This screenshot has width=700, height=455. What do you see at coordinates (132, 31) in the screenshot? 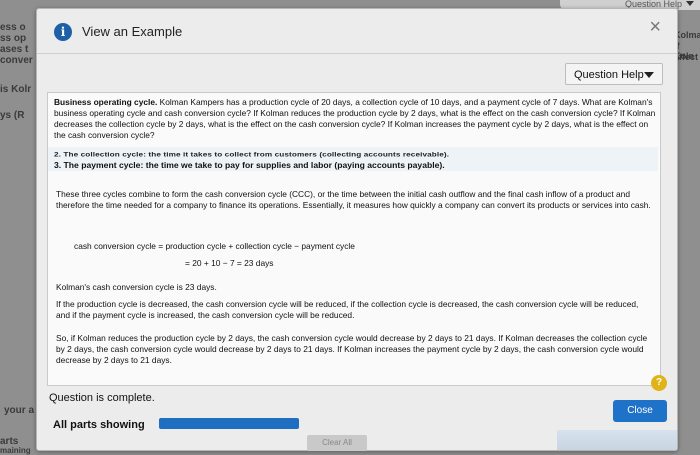
I see `dialog-title: View an Example` at bounding box center [132, 31].